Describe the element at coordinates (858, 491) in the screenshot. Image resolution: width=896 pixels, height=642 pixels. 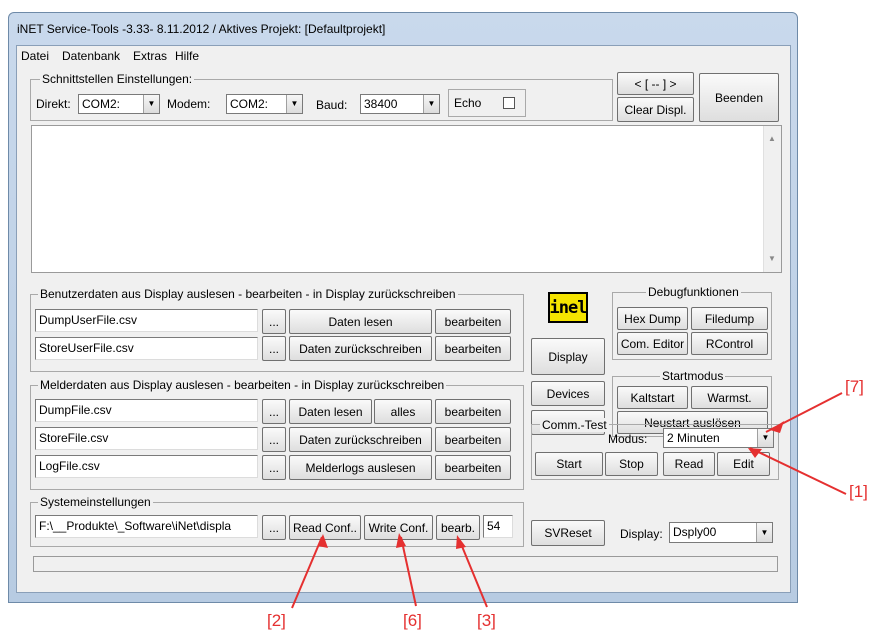
I see `annotation-1: [1]` at that location.